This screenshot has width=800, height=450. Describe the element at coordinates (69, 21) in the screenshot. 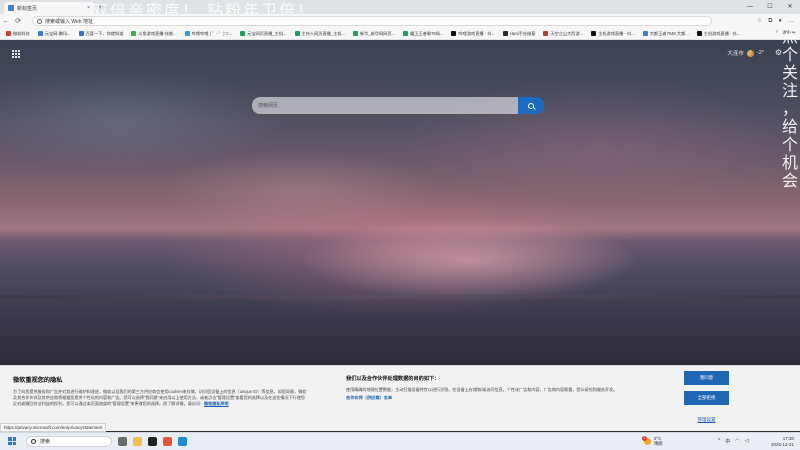

I see `address-placeholder: 搜索或输入 Web 地址` at that location.